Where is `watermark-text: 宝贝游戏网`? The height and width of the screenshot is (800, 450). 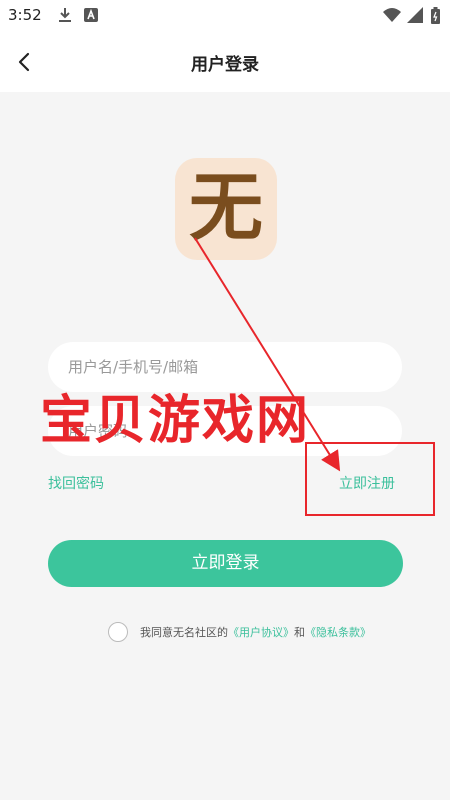
watermark-text: 宝贝游戏网 is located at coordinates (175, 421).